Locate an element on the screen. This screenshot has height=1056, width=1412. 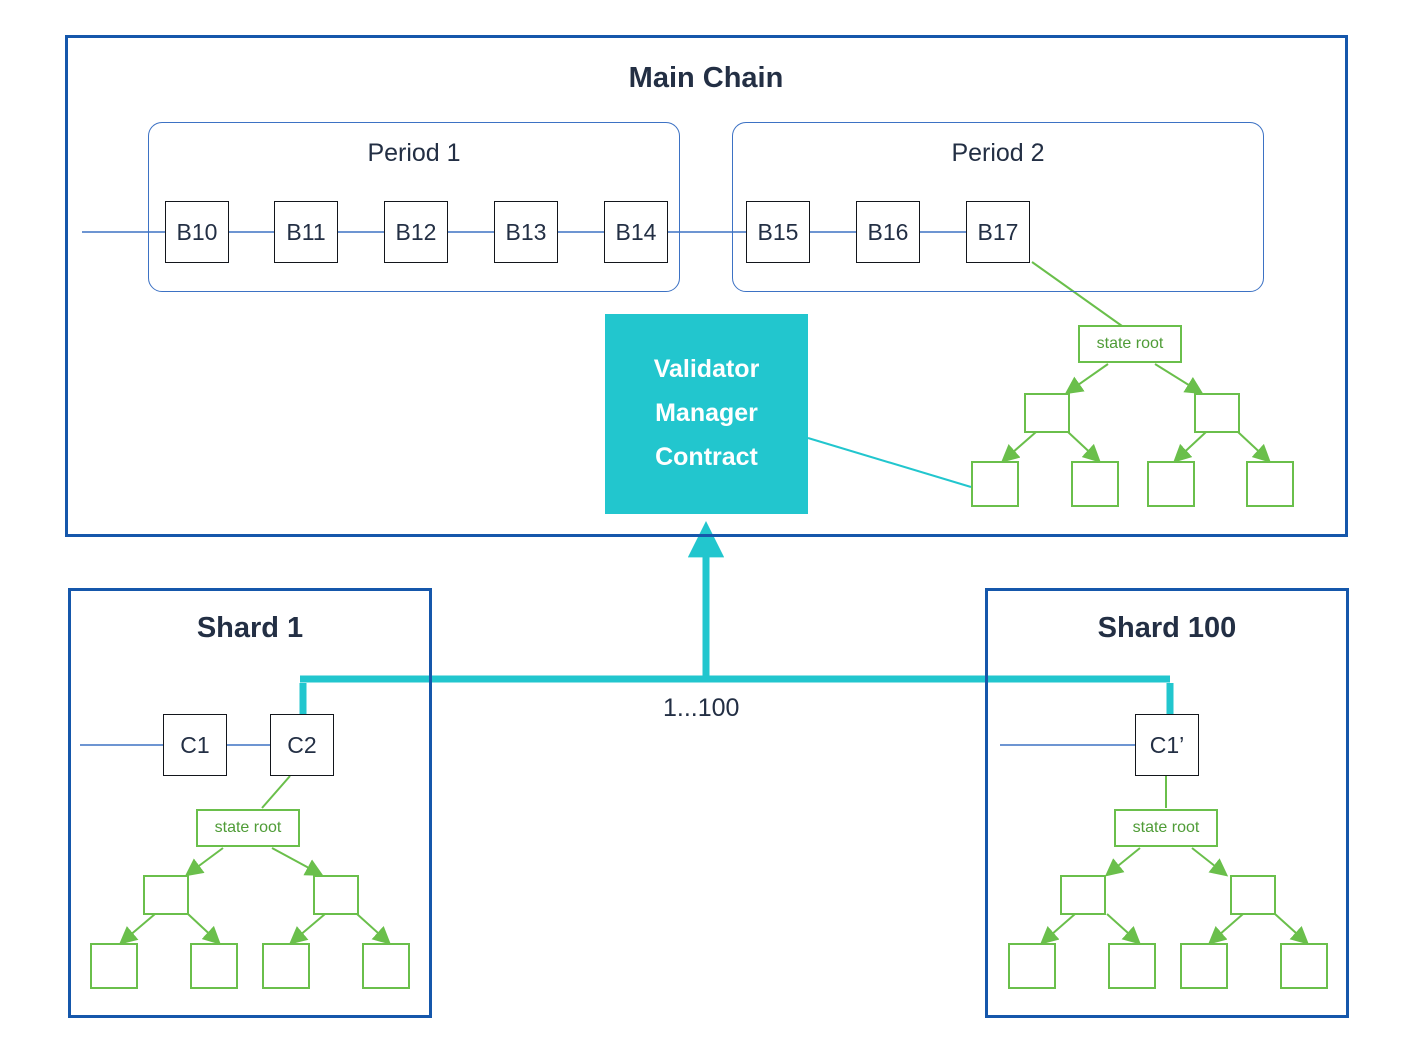
shard-100-state-root: state root is located at coordinates (1166, 828).